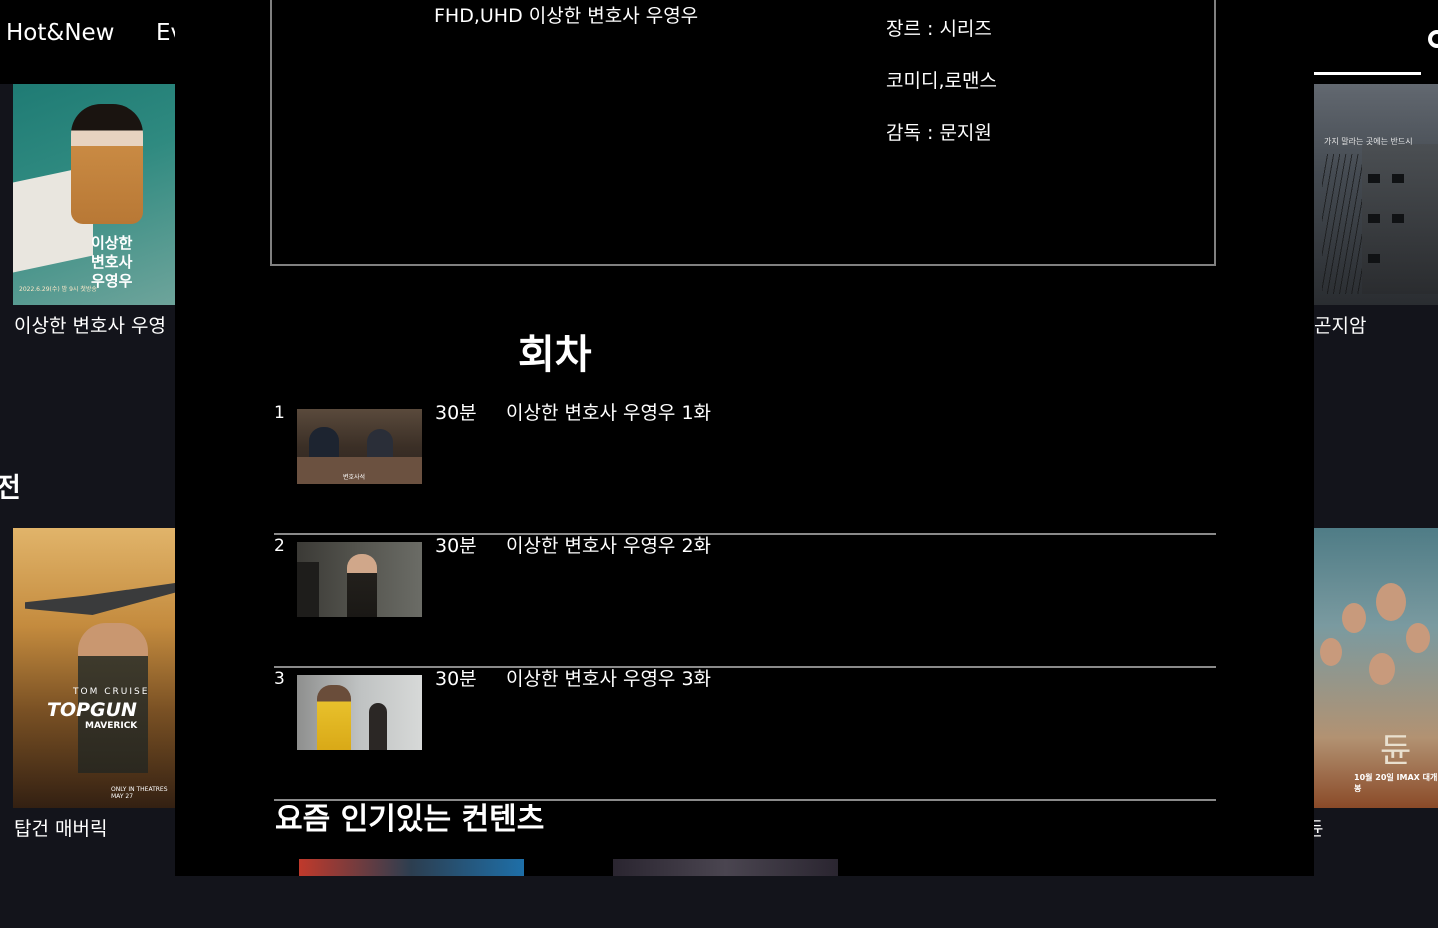 Image resolution: width=1438 pixels, height=928 pixels. What do you see at coordinates (745, 468) in the screenshot?
I see `episode-row: 1 변호사석 30분 이상한 변호사 우영우 1화` at bounding box center [745, 468].